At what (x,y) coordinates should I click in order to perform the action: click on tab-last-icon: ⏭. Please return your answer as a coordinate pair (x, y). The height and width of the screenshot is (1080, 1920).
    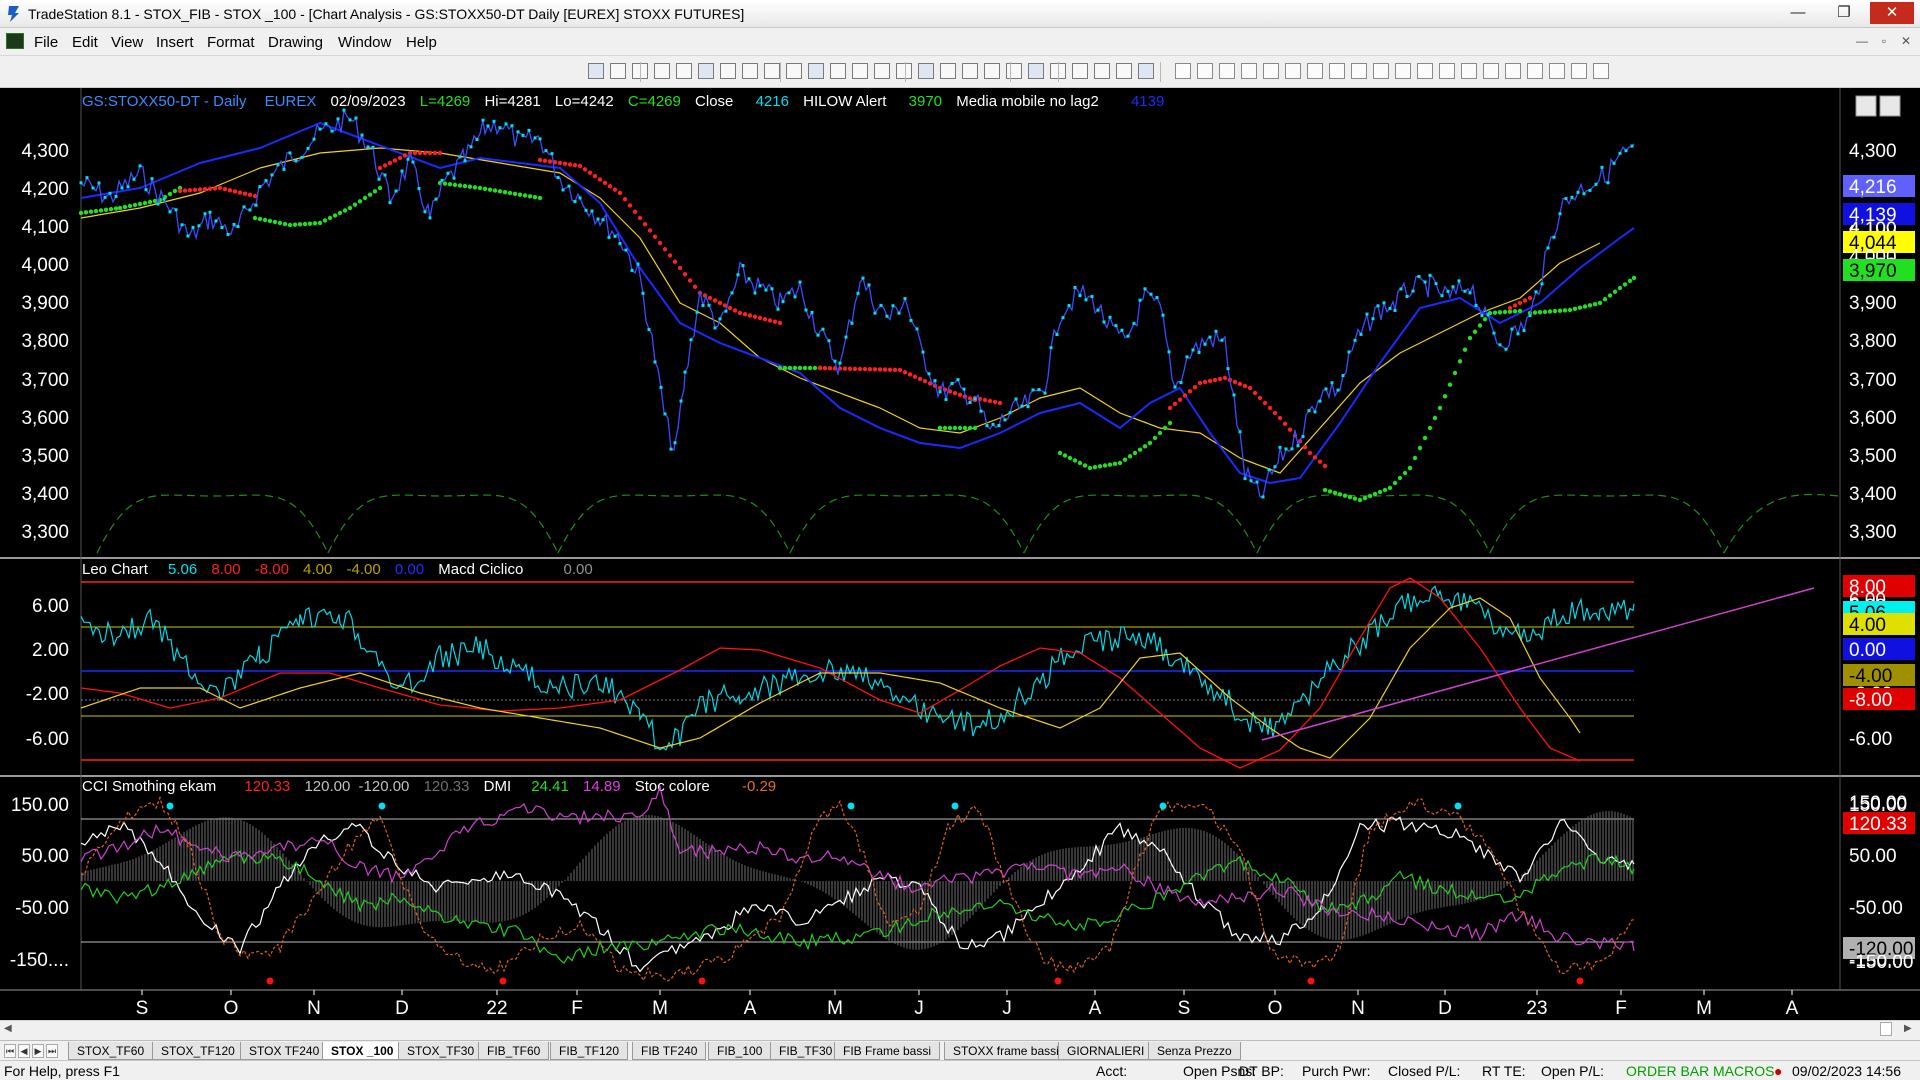
    Looking at the image, I should click on (52, 1051).